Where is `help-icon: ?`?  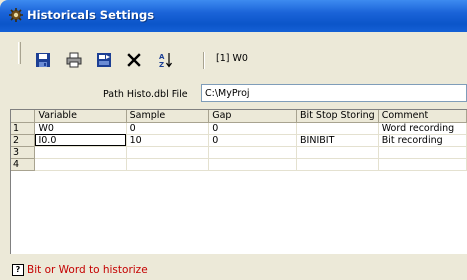
help-icon: ? is located at coordinates (18, 270).